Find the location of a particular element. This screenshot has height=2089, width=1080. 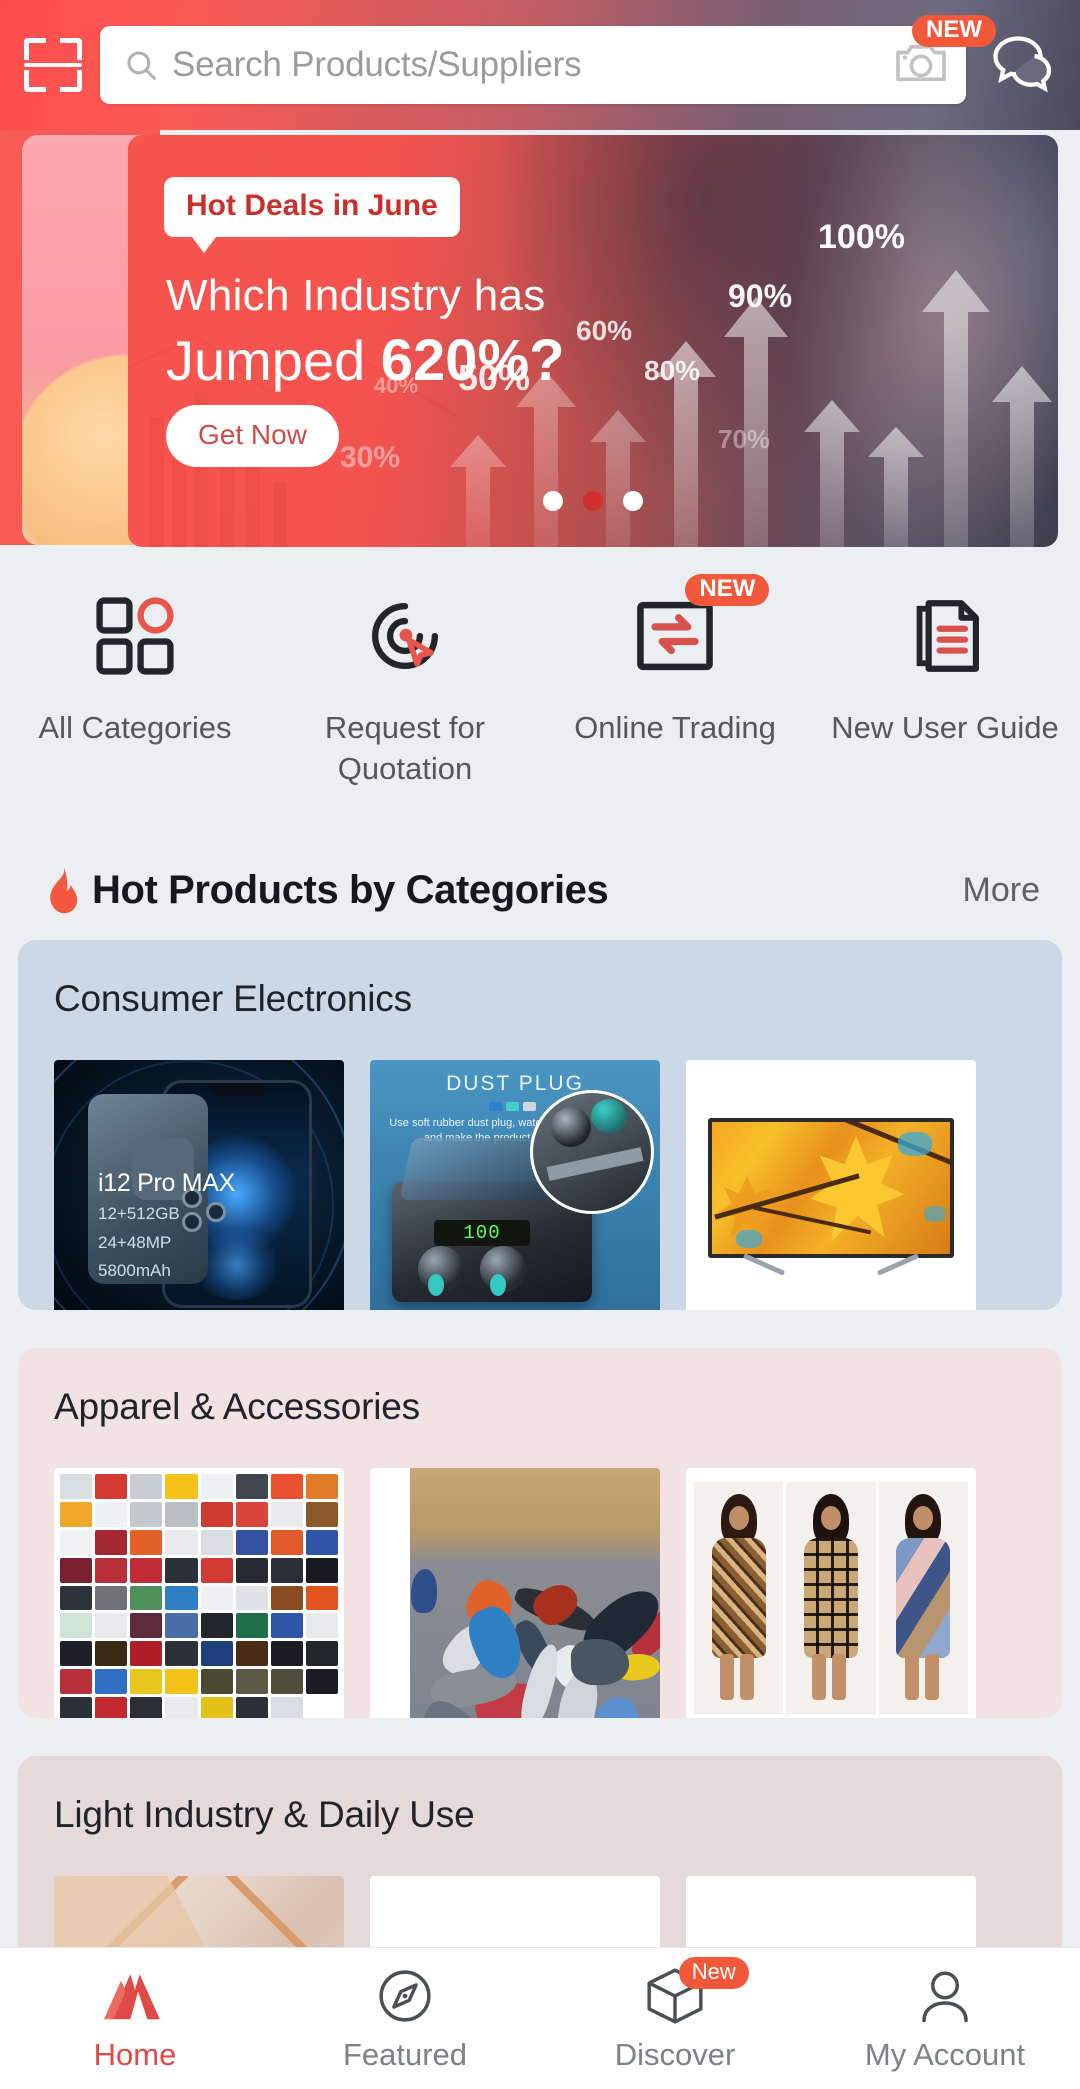

quick-action-label: Request for Quotation is located at coordinates (405, 748).